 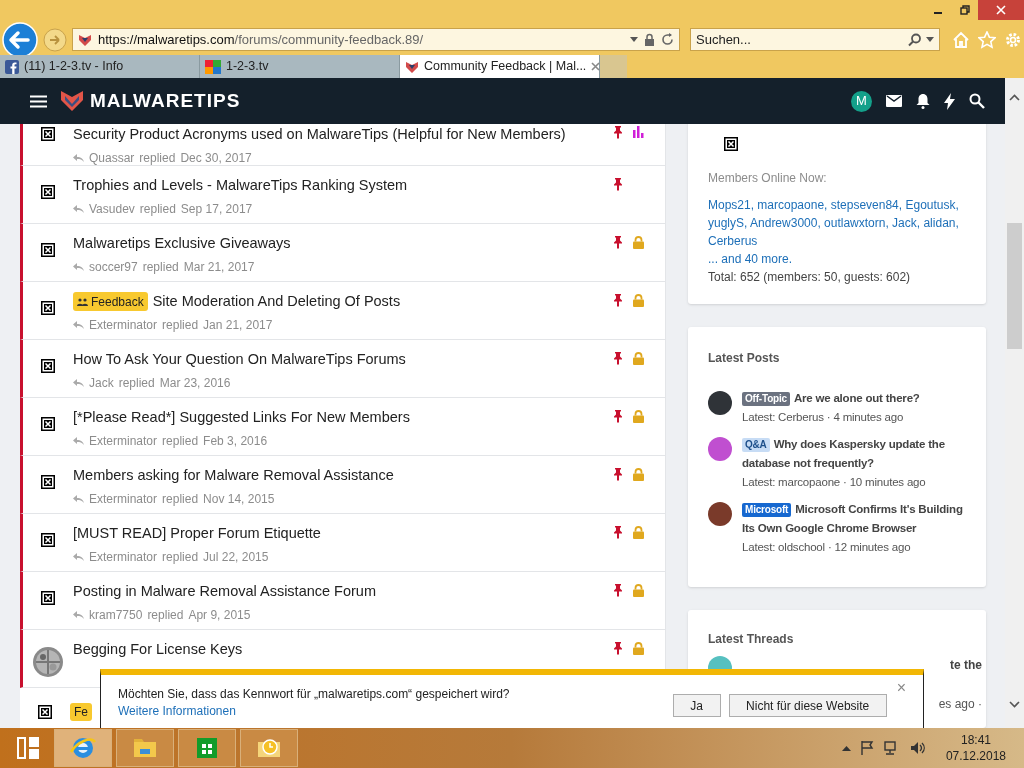 I want to click on thread-row: Members asking for Malware Removal Assistance Exterminator replied Nov 14, 2015, so click(x=342, y=485).